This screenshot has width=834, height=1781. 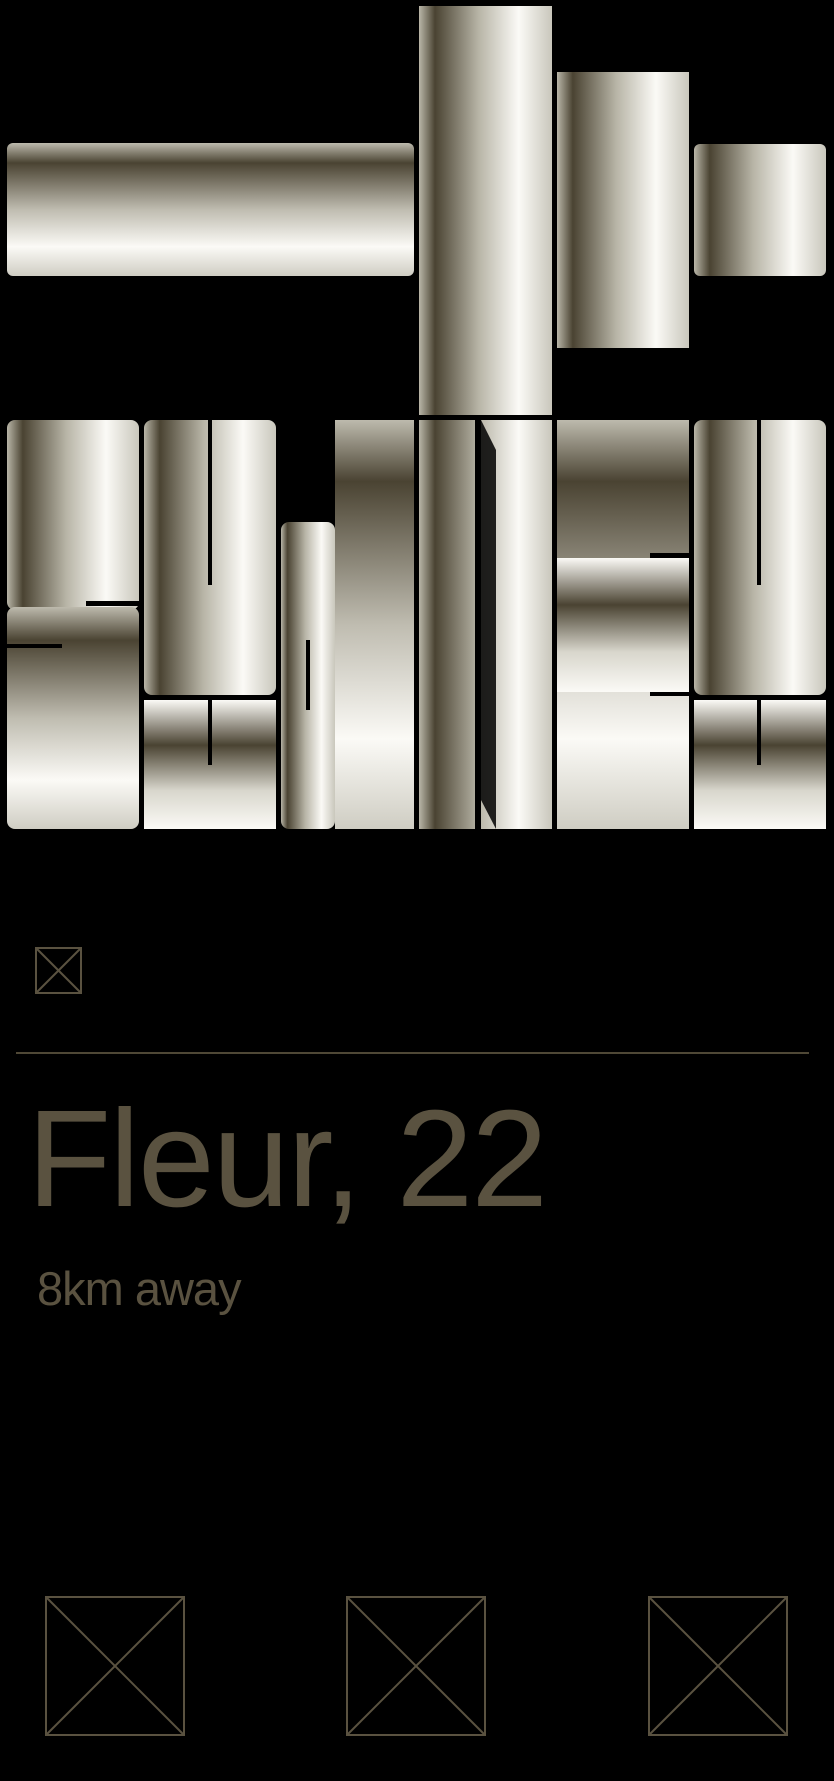 I want to click on divider, so click(x=412, y=1053).